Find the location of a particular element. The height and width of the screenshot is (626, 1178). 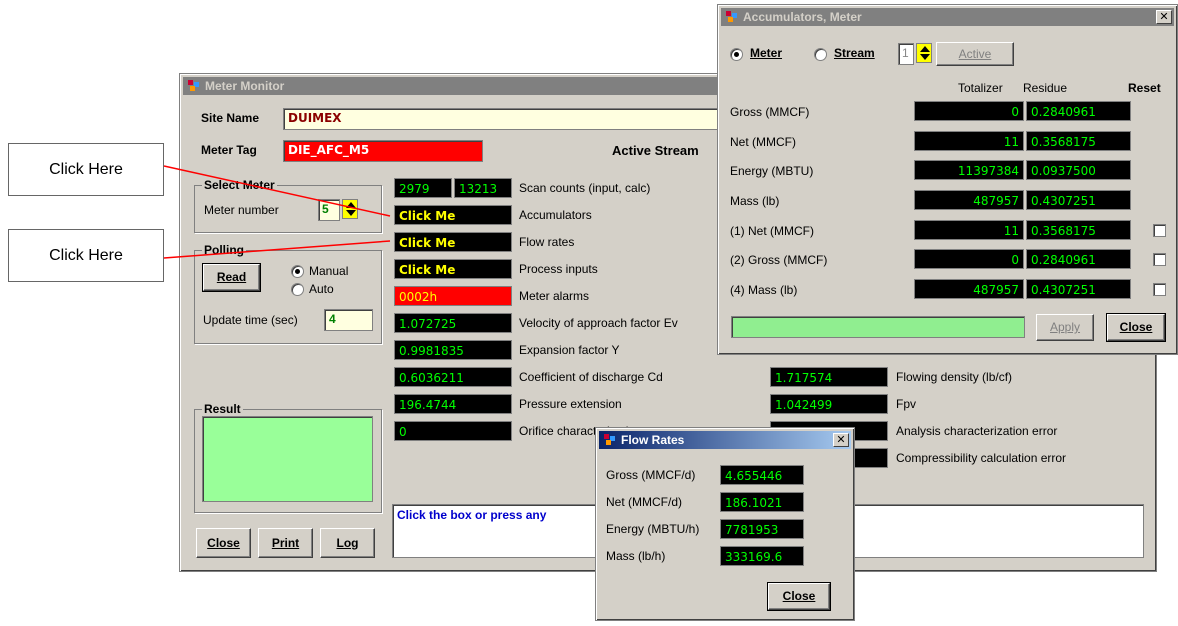

flow-gross-value: 4.655446 is located at coordinates (762, 475).